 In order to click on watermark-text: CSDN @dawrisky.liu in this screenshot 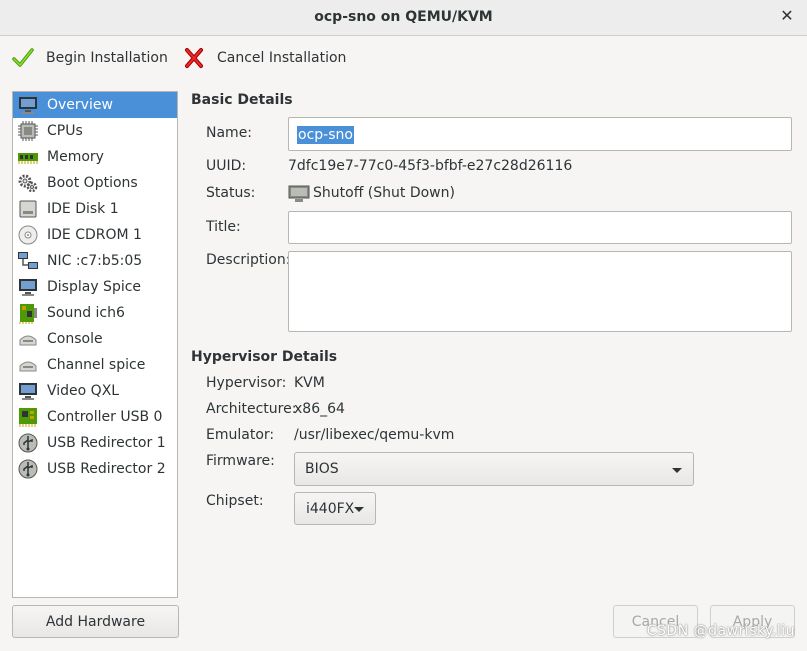, I will do `click(720, 631)`.